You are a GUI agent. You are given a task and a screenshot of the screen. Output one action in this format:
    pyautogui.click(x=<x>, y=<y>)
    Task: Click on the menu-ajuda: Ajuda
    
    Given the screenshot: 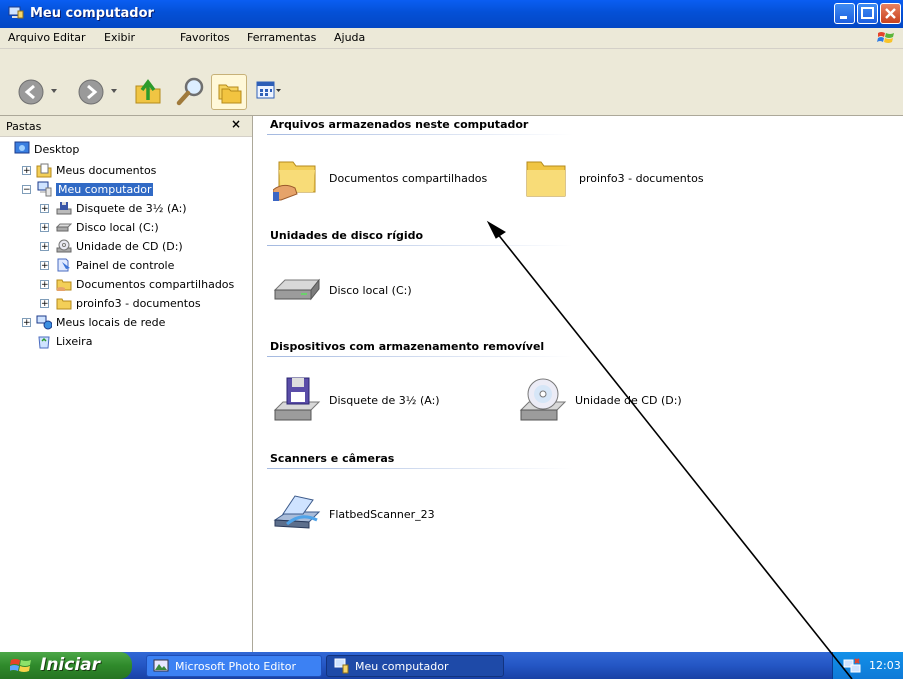 What is the action you would take?
    pyautogui.click(x=349, y=37)
    